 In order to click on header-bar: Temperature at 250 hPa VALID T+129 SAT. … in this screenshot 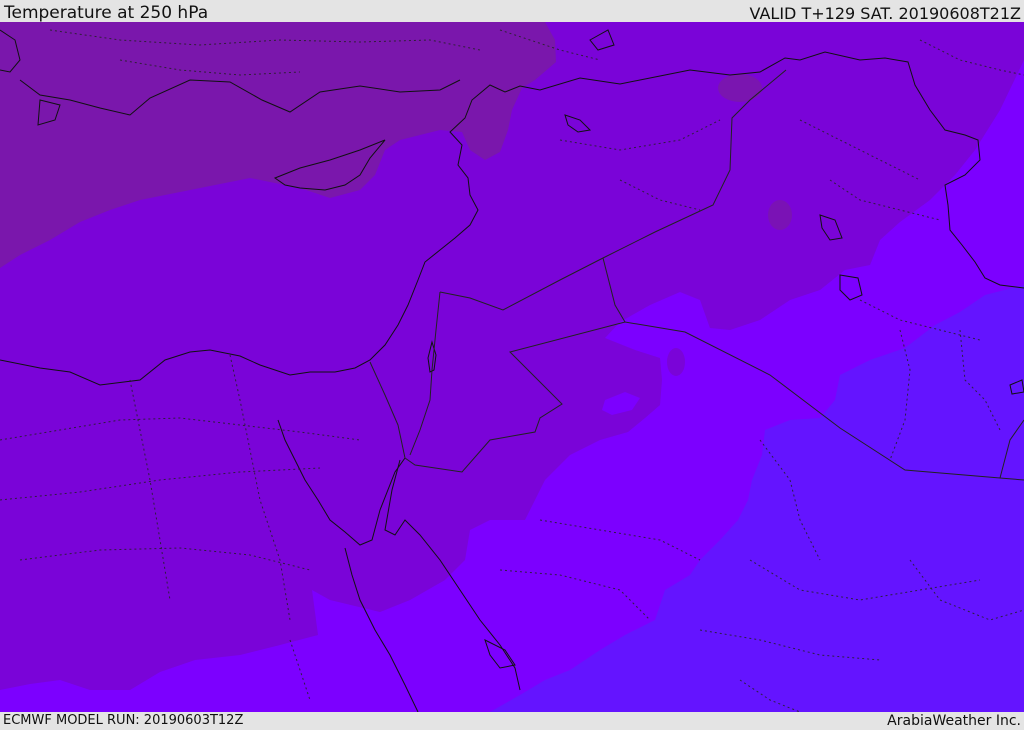, I will do `click(512, 11)`.